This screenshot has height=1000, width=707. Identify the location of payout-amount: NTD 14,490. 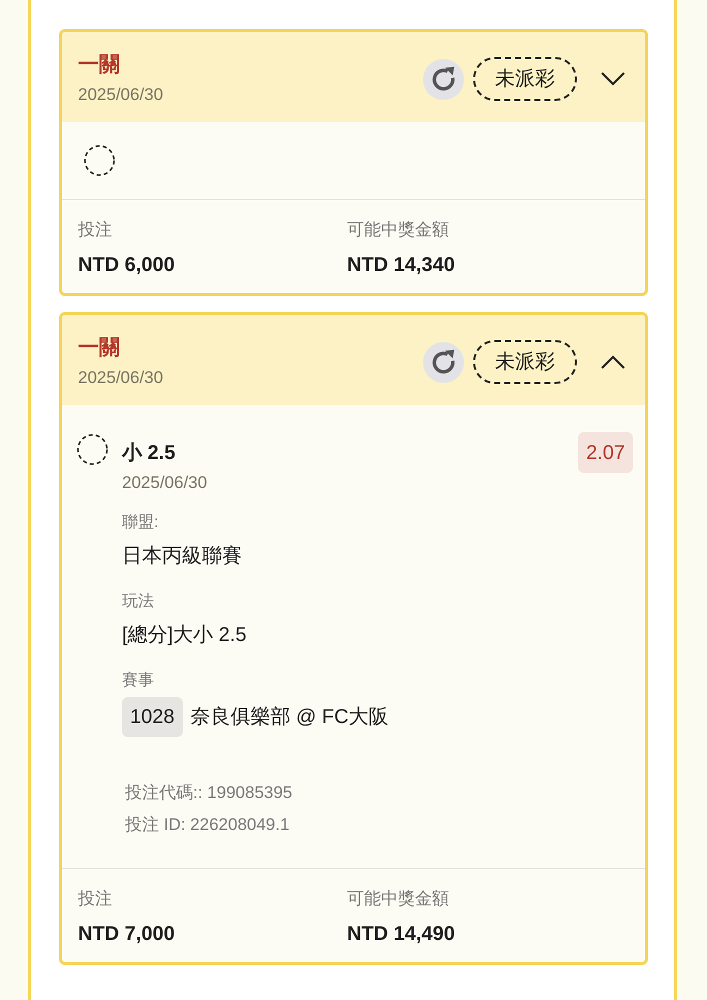
(401, 934).